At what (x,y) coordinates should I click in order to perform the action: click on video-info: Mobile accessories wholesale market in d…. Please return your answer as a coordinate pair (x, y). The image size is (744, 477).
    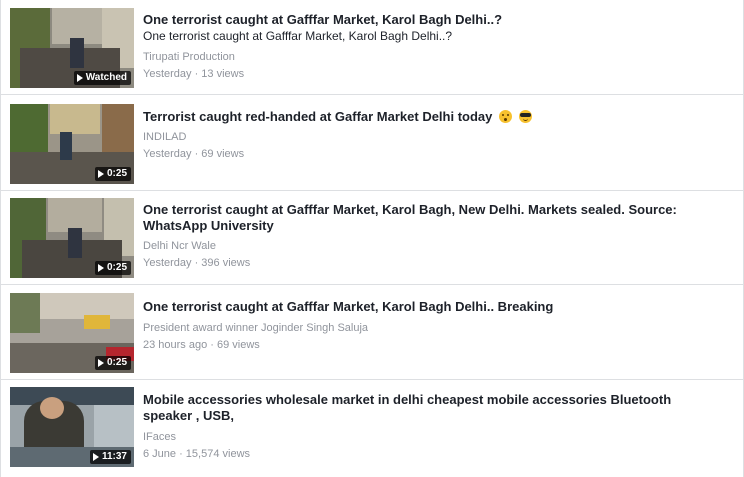
    Looking at the image, I should click on (433, 426).